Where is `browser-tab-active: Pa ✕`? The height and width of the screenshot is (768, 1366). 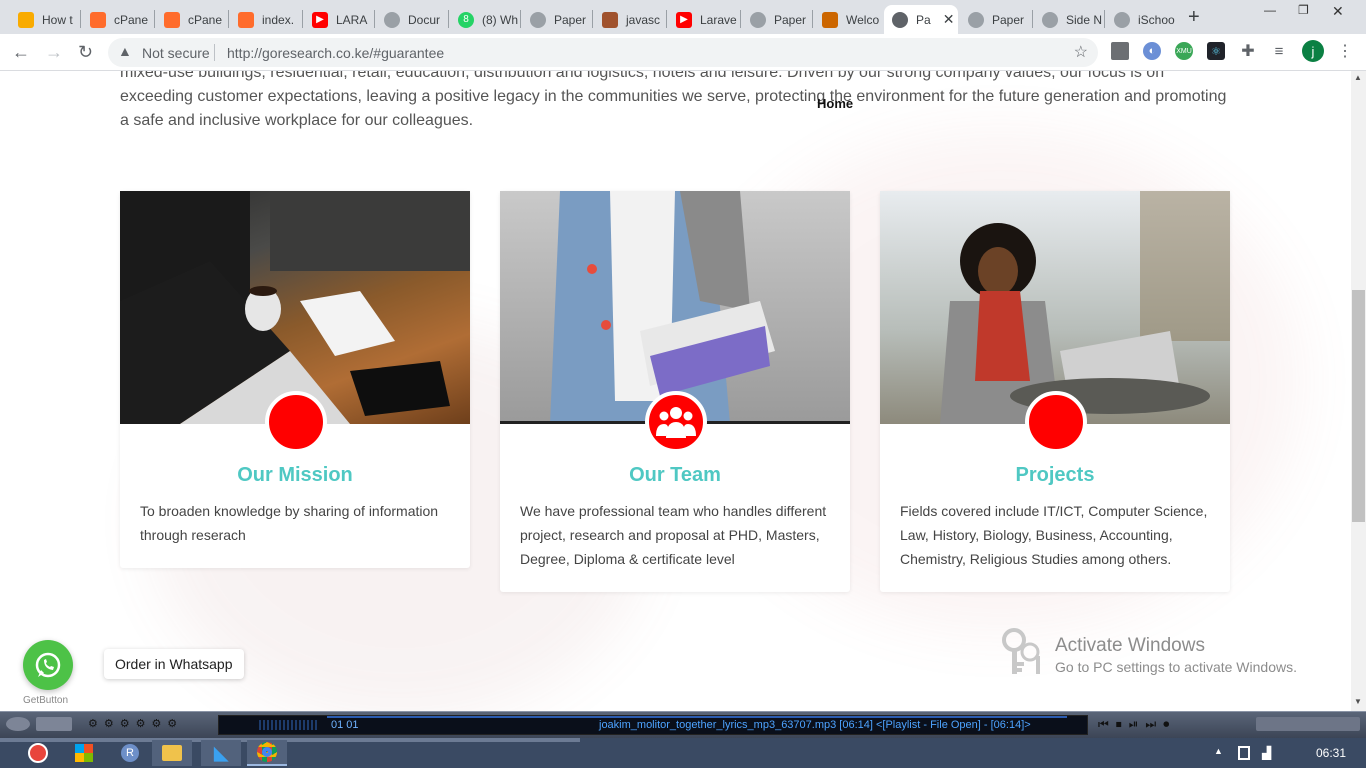 browser-tab-active: Pa ✕ is located at coordinates (921, 19).